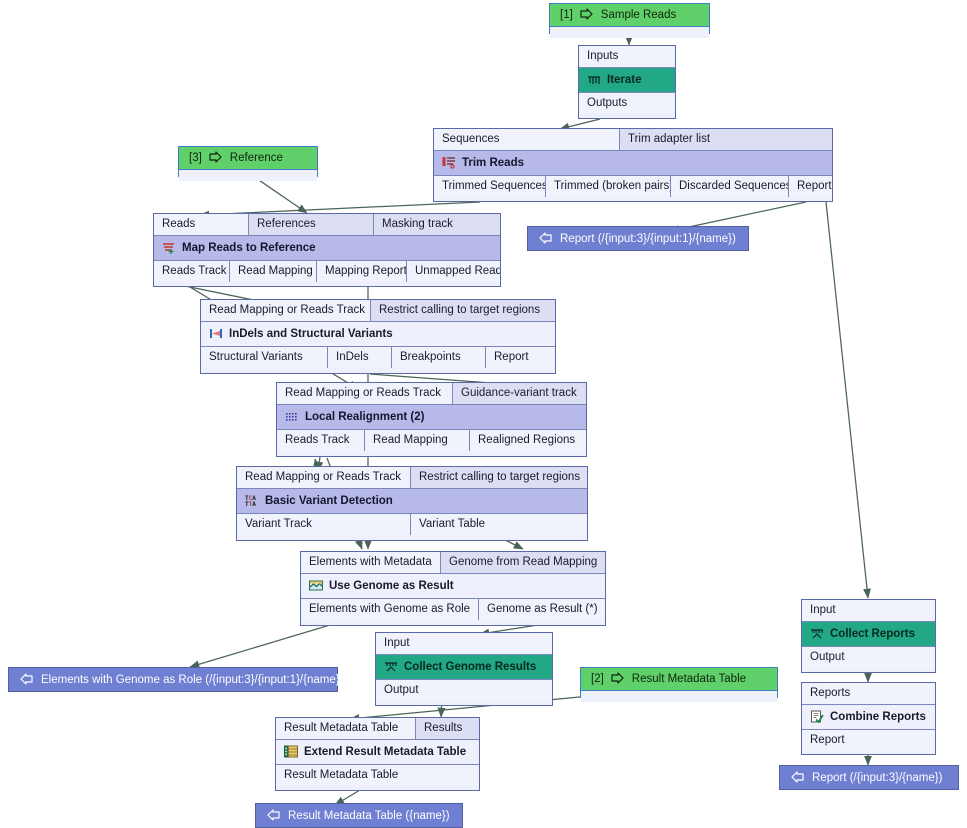 Image resolution: width=967 pixels, height=828 pixels. Describe the element at coordinates (878, 717) in the screenshot. I see `node-title-label: Combine Reports` at that location.